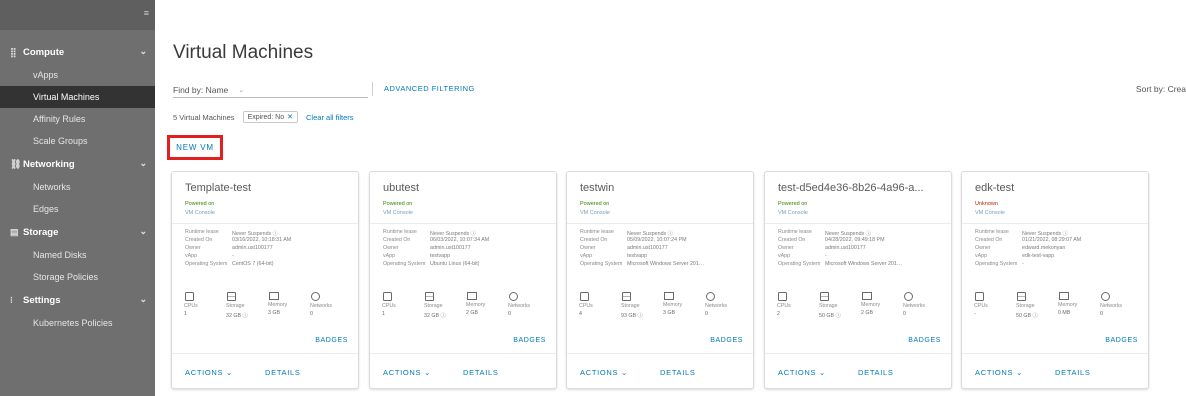 Image resolution: width=1186 pixels, height=396 pixels. I want to click on collapse-icon: ≡, so click(146, 13).